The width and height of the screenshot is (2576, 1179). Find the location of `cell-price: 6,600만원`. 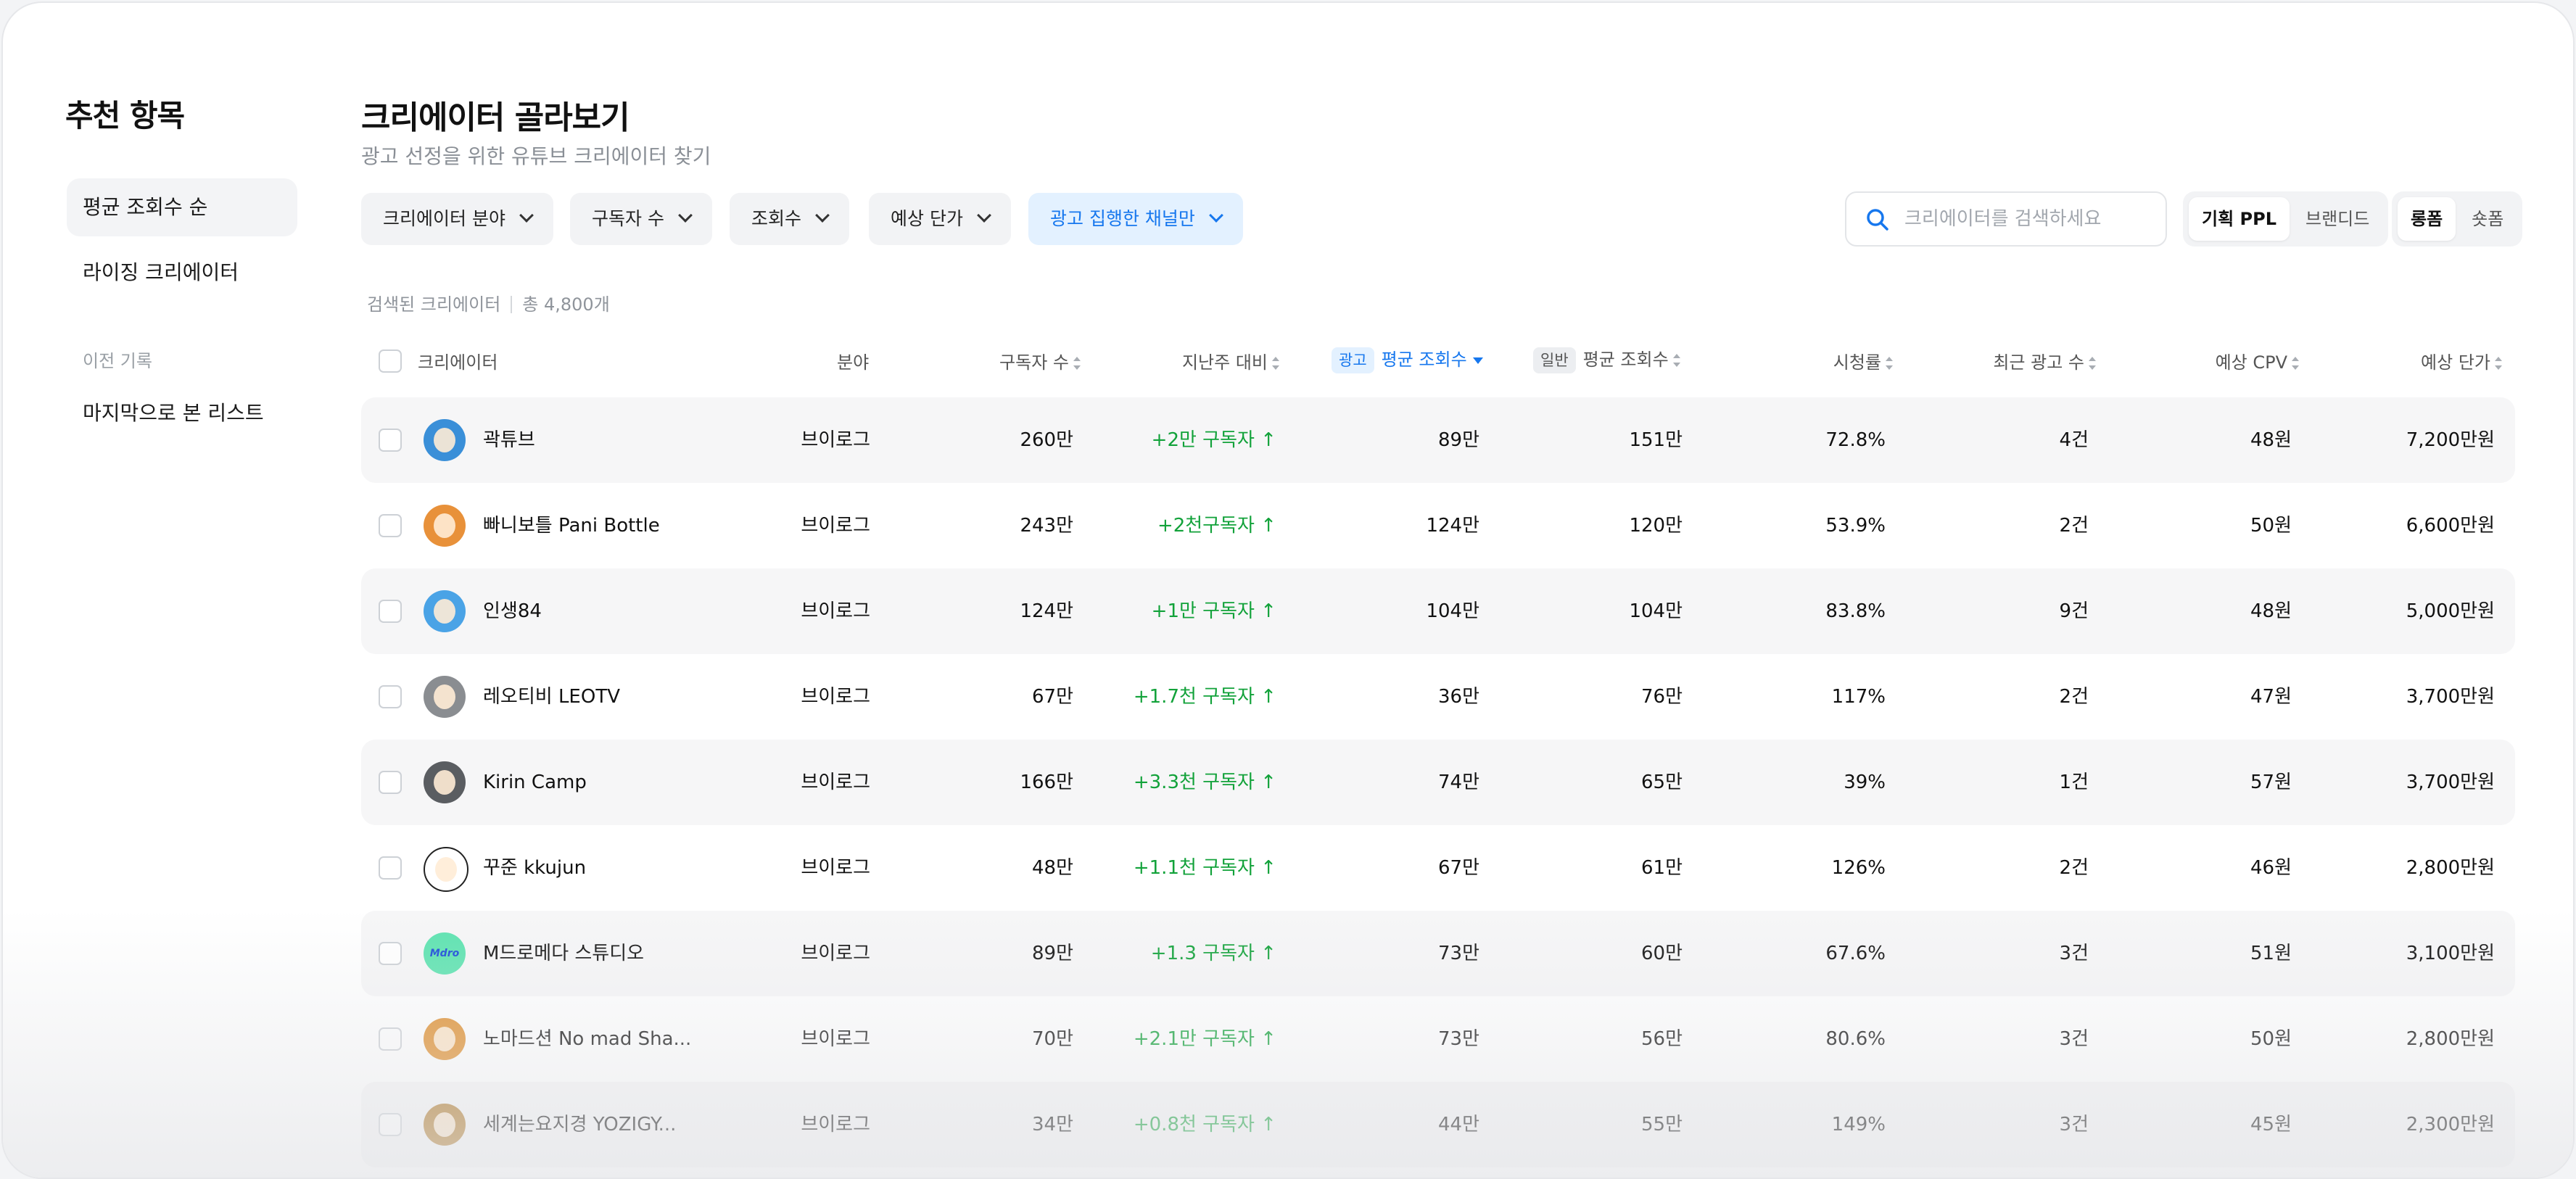

cell-price: 6,600만원 is located at coordinates (2450, 526).